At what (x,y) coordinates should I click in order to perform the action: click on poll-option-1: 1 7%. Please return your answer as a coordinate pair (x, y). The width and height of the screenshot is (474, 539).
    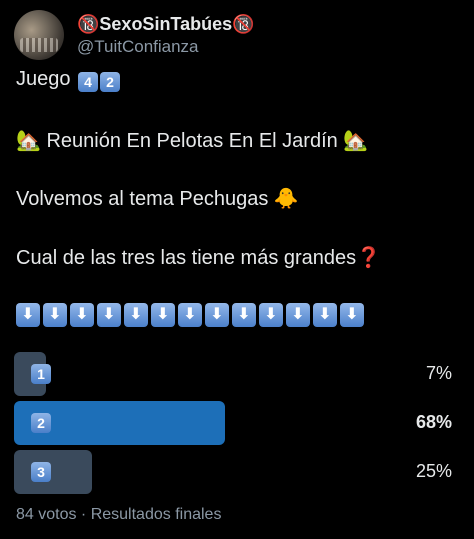
    Looking at the image, I should click on (236, 374).